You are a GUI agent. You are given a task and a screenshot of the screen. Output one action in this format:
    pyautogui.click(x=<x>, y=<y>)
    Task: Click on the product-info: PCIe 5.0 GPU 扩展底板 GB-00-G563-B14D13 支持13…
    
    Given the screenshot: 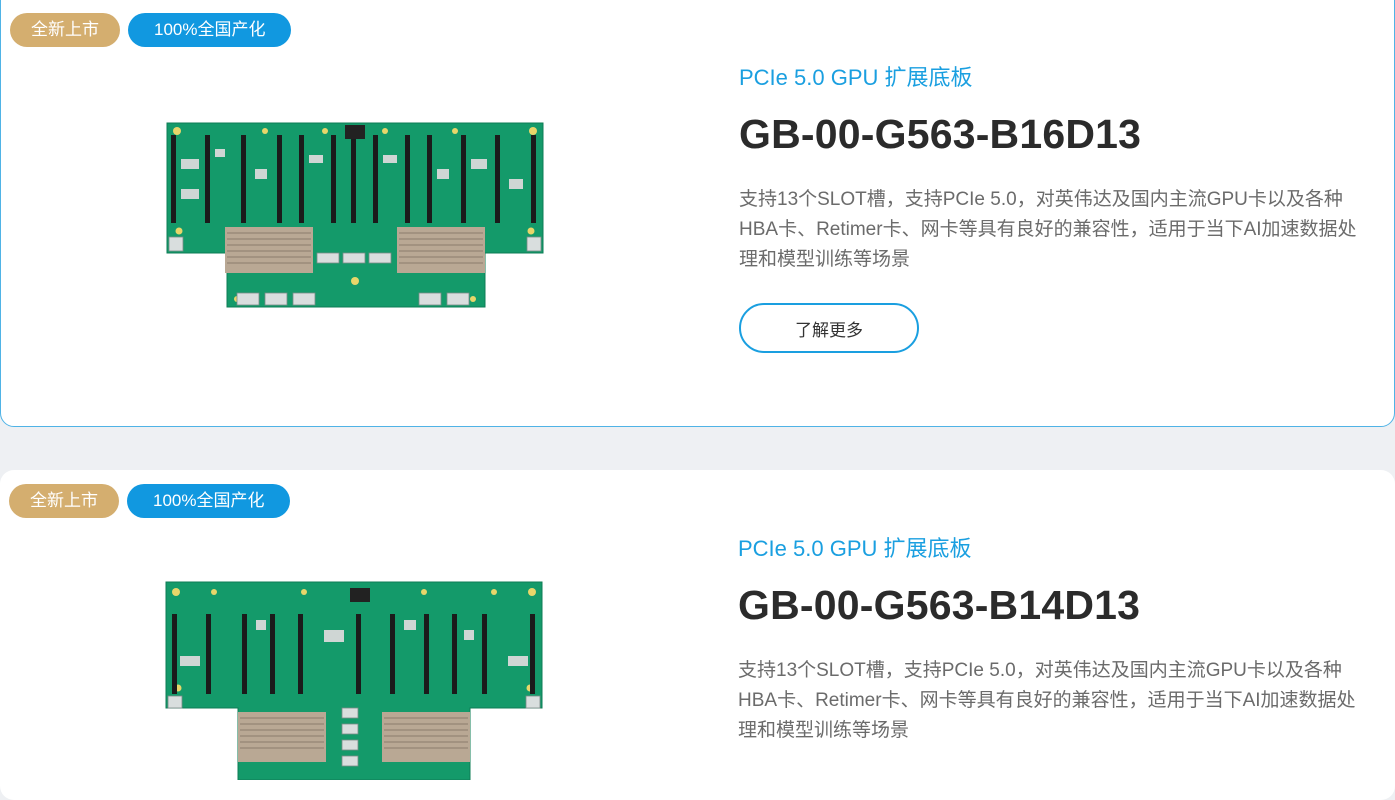 What is the action you would take?
    pyautogui.click(x=1053, y=641)
    